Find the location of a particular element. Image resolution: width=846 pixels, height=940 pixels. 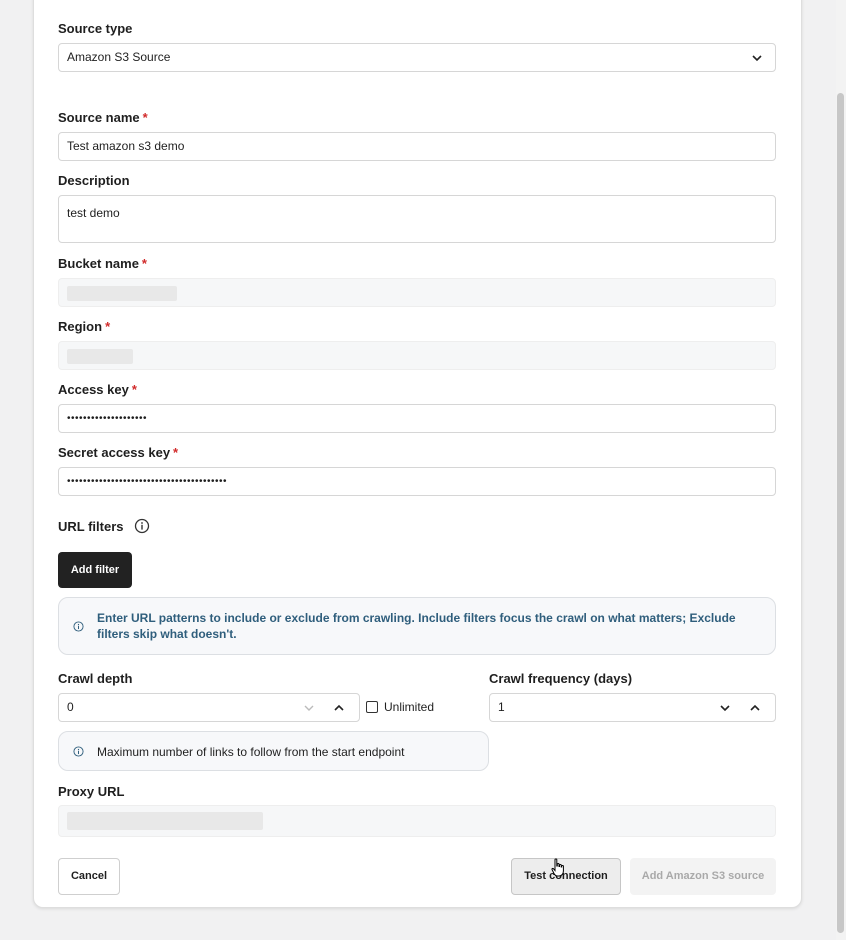

proxy-url-input is located at coordinates (417, 821).